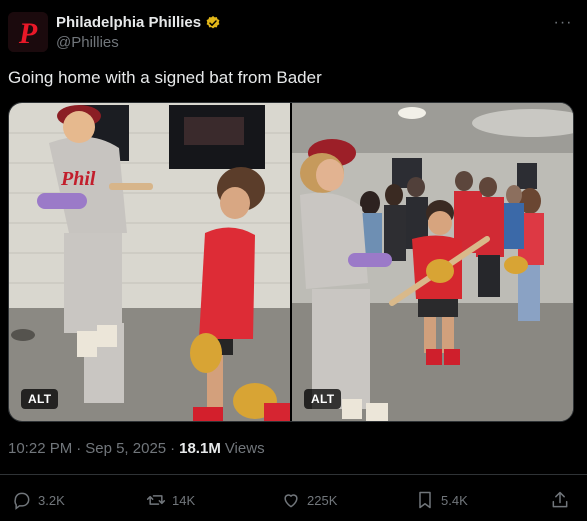 This screenshot has width=587, height=521. I want to click on action-bar: 3.2K 14K 225K 5.4K, so click(293, 500).